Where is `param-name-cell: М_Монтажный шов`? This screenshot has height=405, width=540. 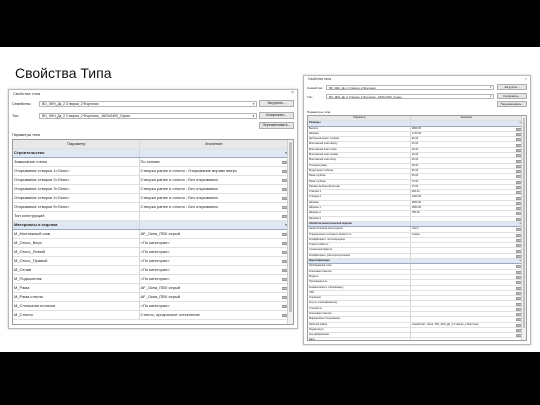
param-name-cell: М_Монтажный шов is located at coordinates (76, 234).